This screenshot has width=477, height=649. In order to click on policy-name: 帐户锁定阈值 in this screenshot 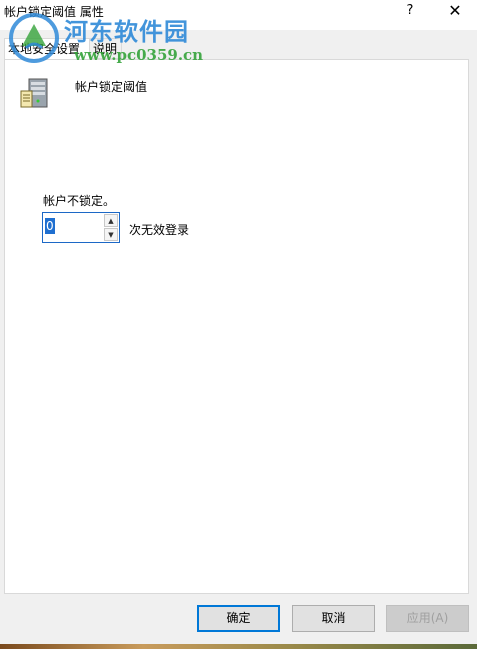, I will do `click(111, 87)`.